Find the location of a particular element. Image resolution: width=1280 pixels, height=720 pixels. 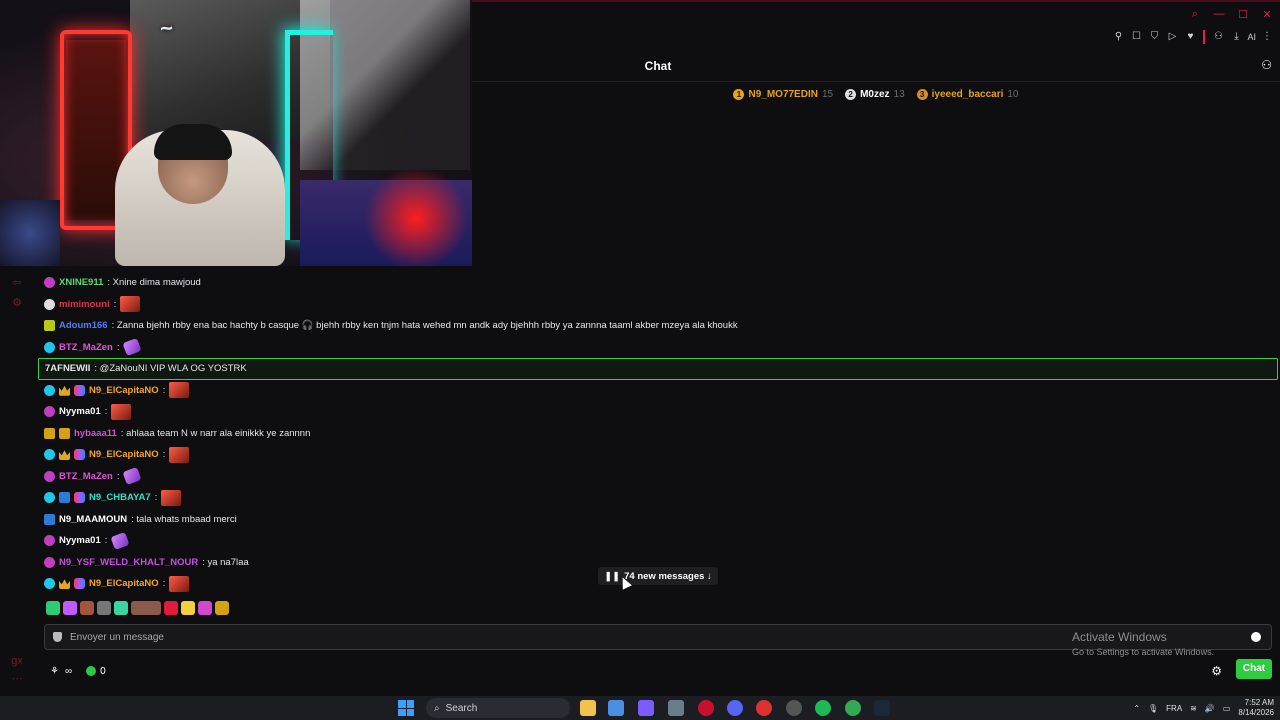

chat-message: N9_MAAMOUN: tala whats mbaad merci is located at coordinates (658, 520).